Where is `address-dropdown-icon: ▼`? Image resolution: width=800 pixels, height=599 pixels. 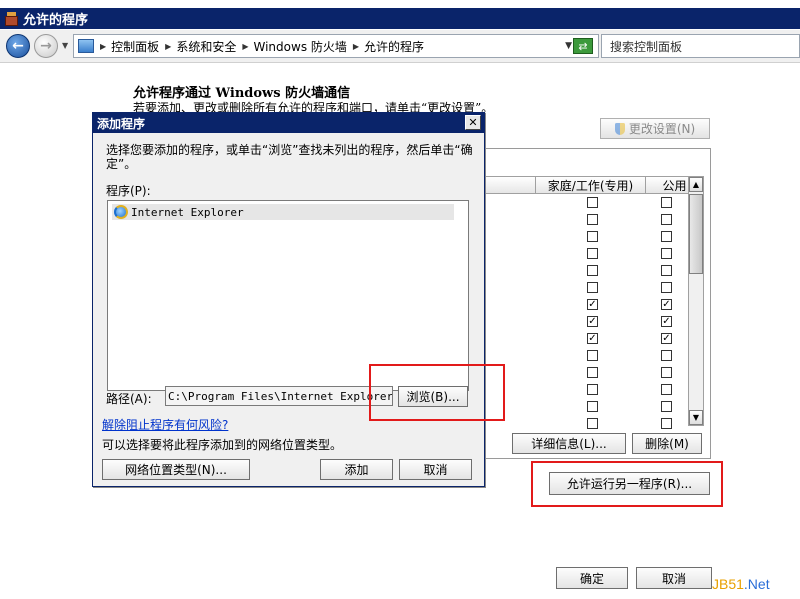
address-dropdown-icon: ▼ is located at coordinates (568, 46).